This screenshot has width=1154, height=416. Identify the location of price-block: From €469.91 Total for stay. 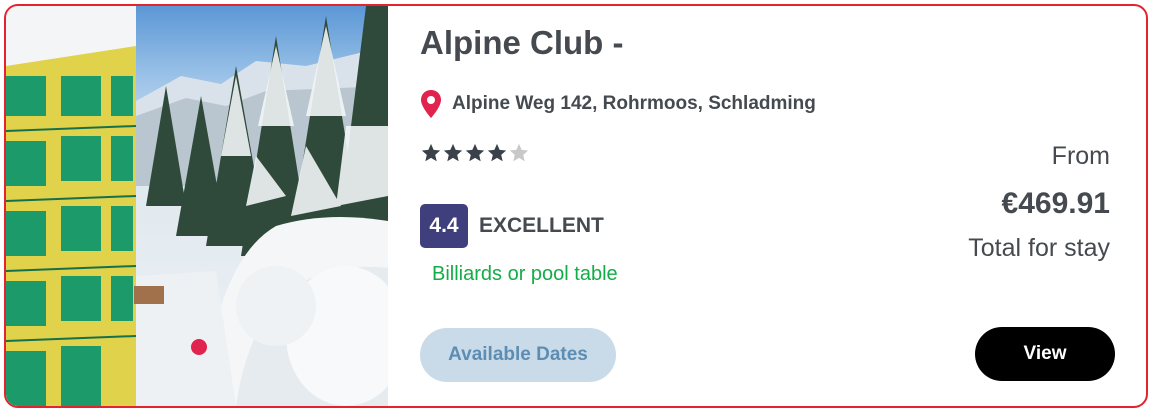
(1039, 202).